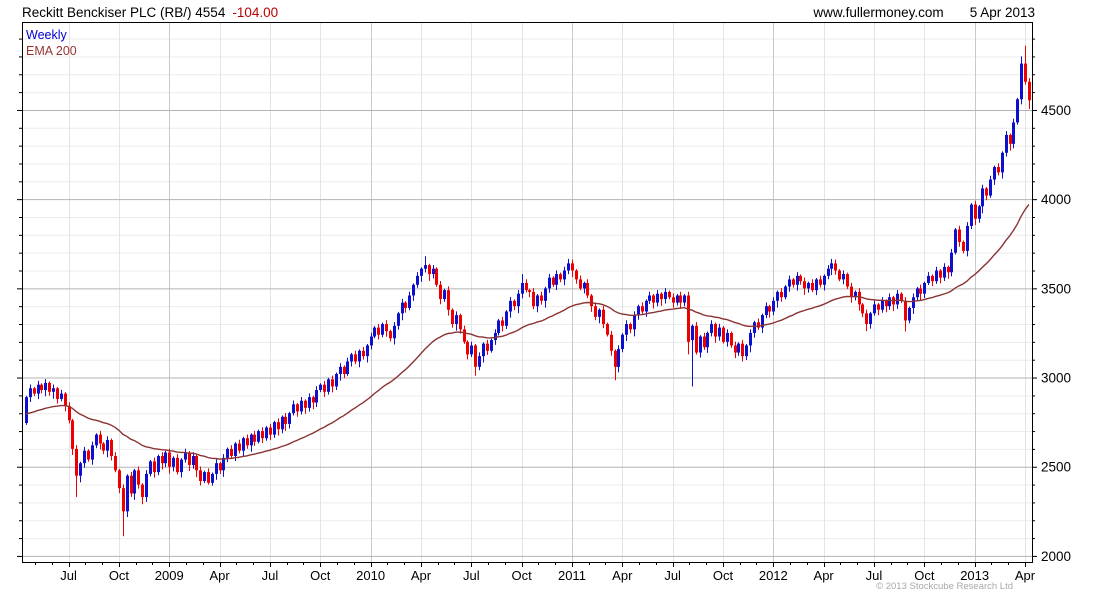 The width and height of the screenshot is (1100, 600). Describe the element at coordinates (320, 575) in the screenshot. I see `x-axis-label: Oct` at that location.